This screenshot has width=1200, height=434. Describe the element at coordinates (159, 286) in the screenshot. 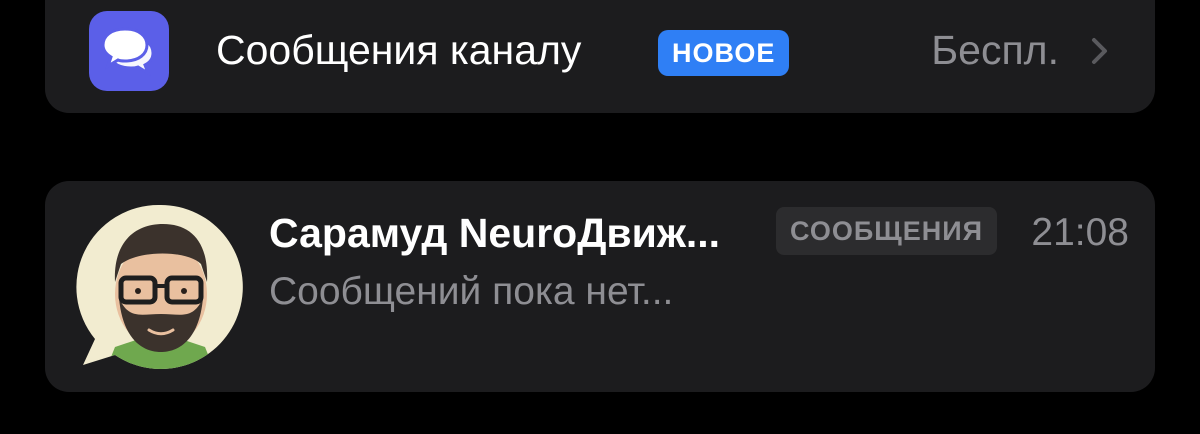

I see `avatar` at that location.